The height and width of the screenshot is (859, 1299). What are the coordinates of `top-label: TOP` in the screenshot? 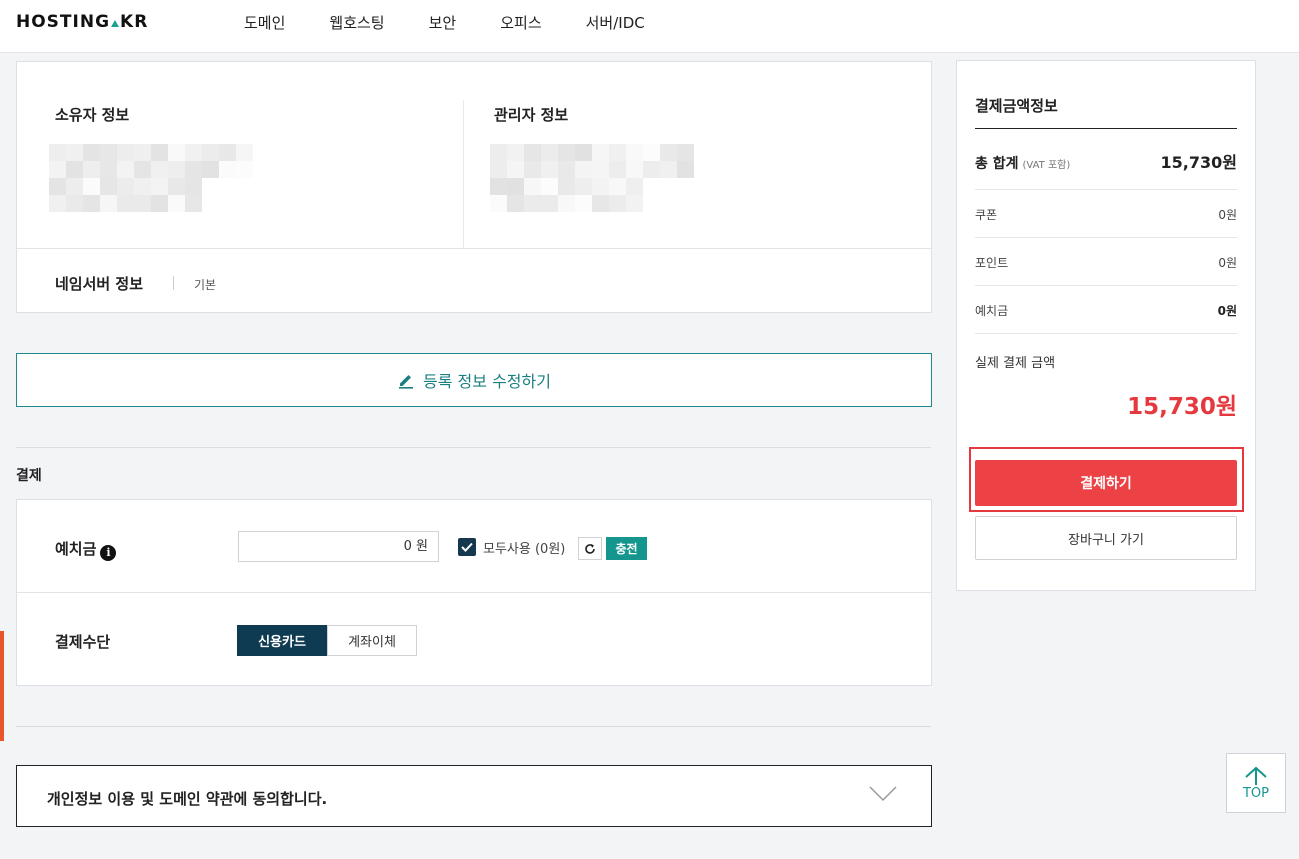 It's located at (1255, 793).